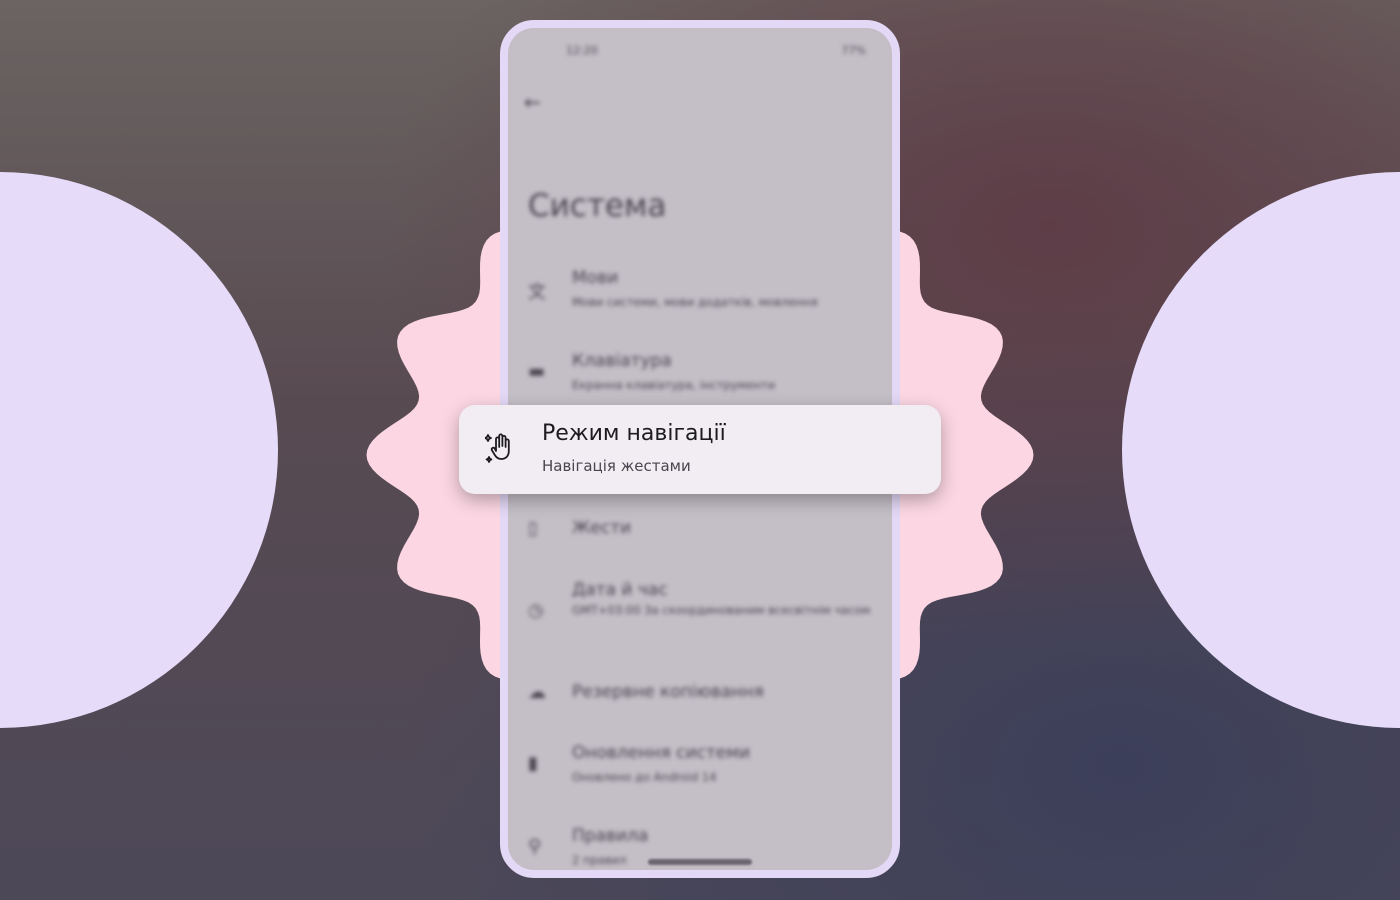 This screenshot has height=900, width=1400. I want to click on status-bar: 12:20 77%, so click(716, 50).